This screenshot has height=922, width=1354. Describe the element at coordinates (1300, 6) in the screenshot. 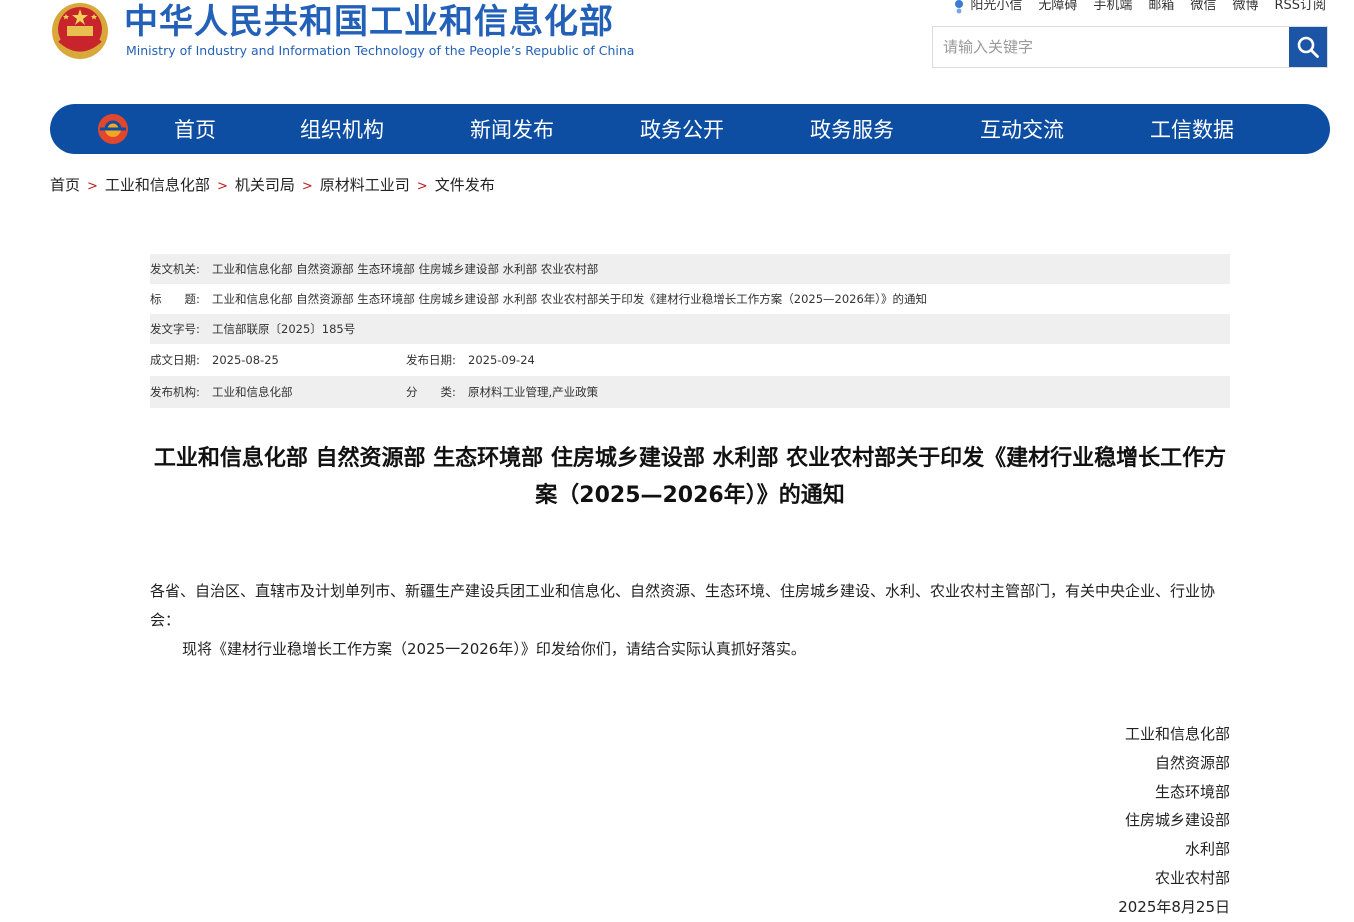

I see `top-link-rss: RSS订阅` at that location.